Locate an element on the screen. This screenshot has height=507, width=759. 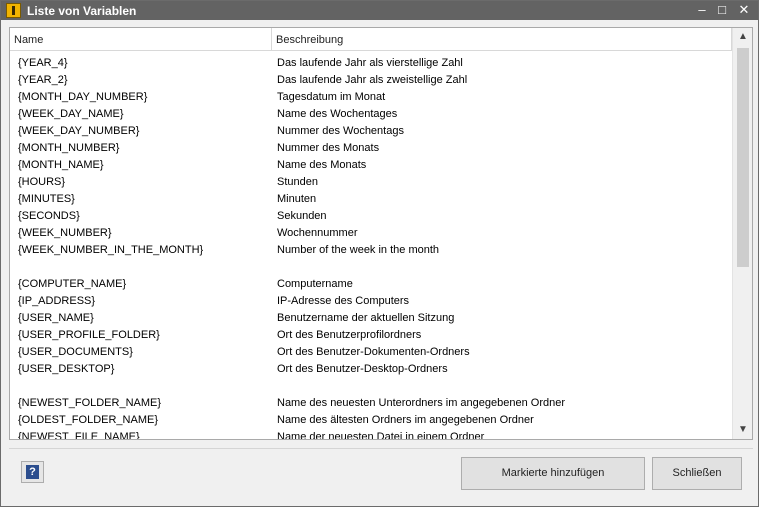
list-item: {MONTH_DAY_NUMBER} Tagesdatum im Monat is located at coordinates (371, 97).